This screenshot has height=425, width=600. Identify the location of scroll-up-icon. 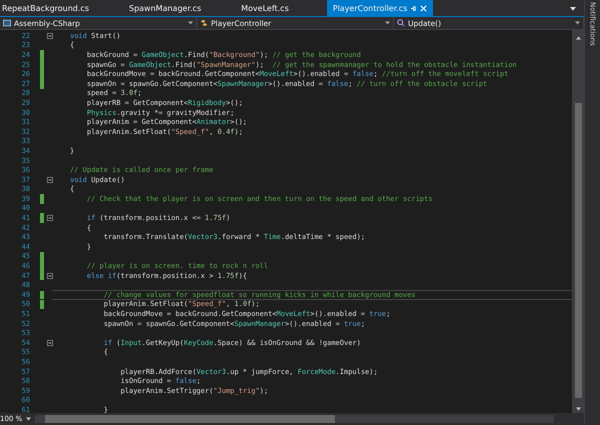
(578, 38).